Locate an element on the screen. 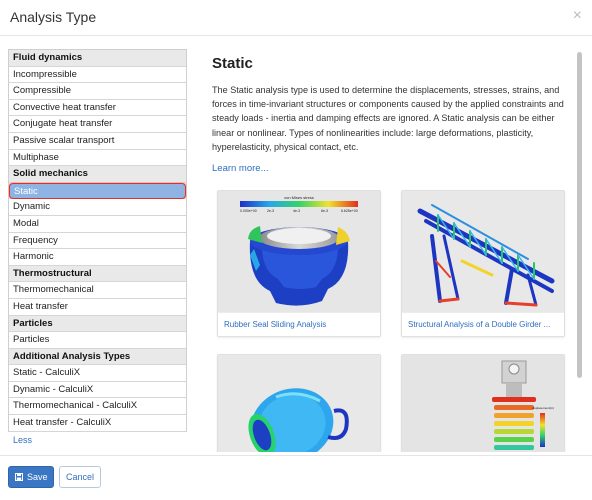 This screenshot has width=592, height=500. cancel-button: Cancel is located at coordinates (80, 477).